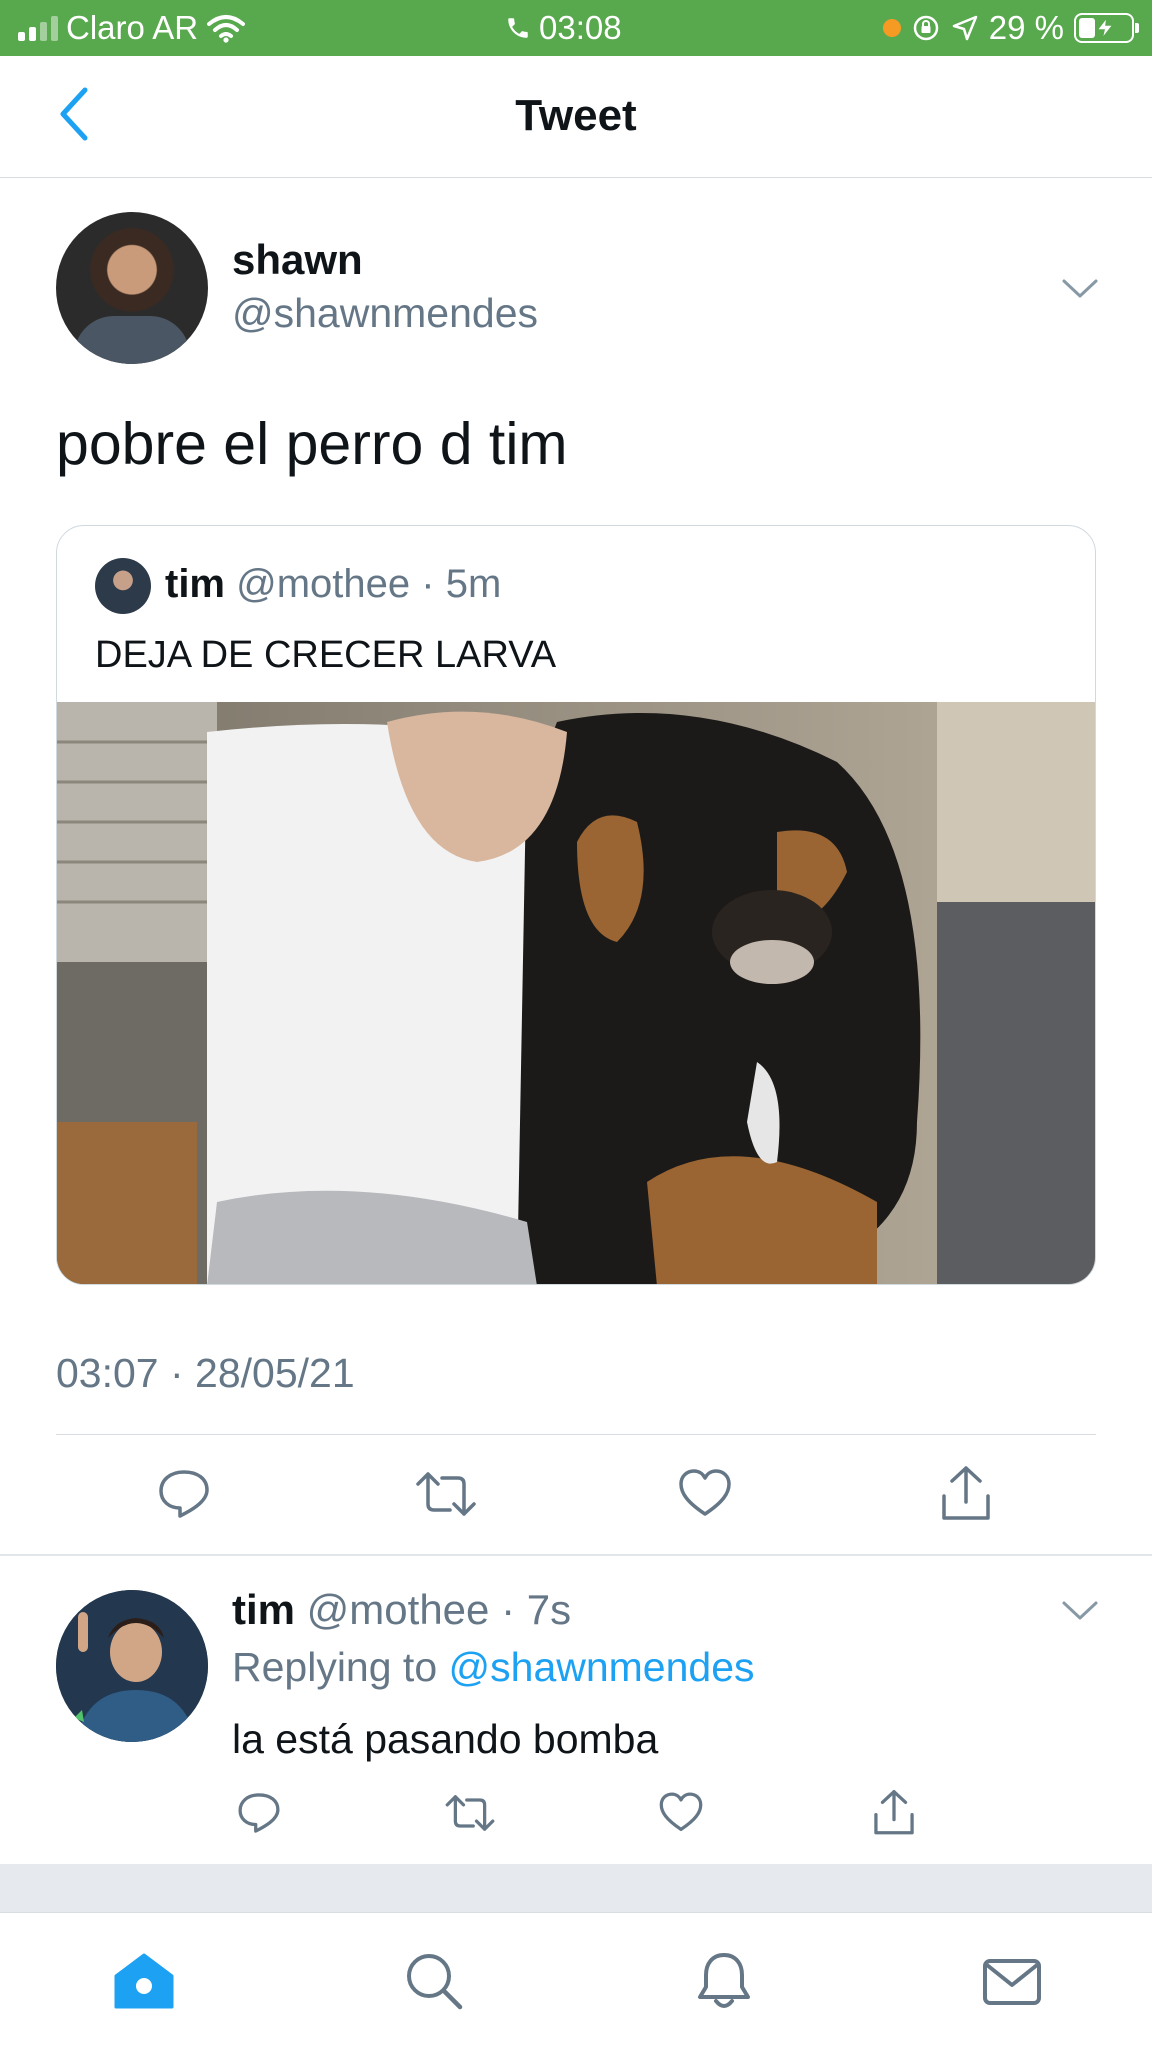 This screenshot has height=2048, width=1152. Describe the element at coordinates (576, 1555) in the screenshot. I see `section-divider` at that location.